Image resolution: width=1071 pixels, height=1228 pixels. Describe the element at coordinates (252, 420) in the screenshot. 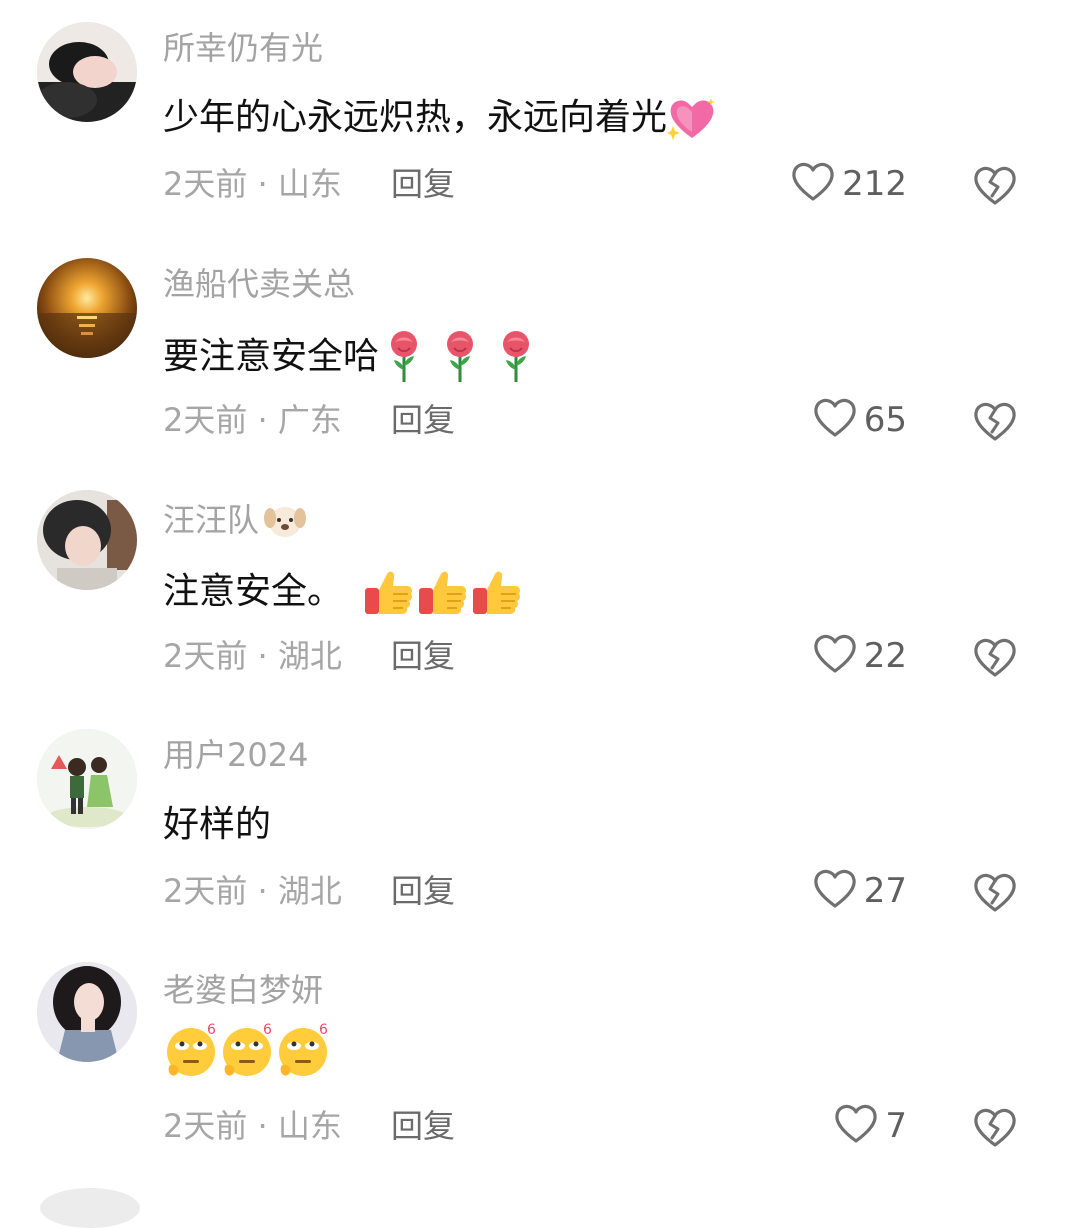

I see `comment-meta: 2天前 · 广东` at that location.